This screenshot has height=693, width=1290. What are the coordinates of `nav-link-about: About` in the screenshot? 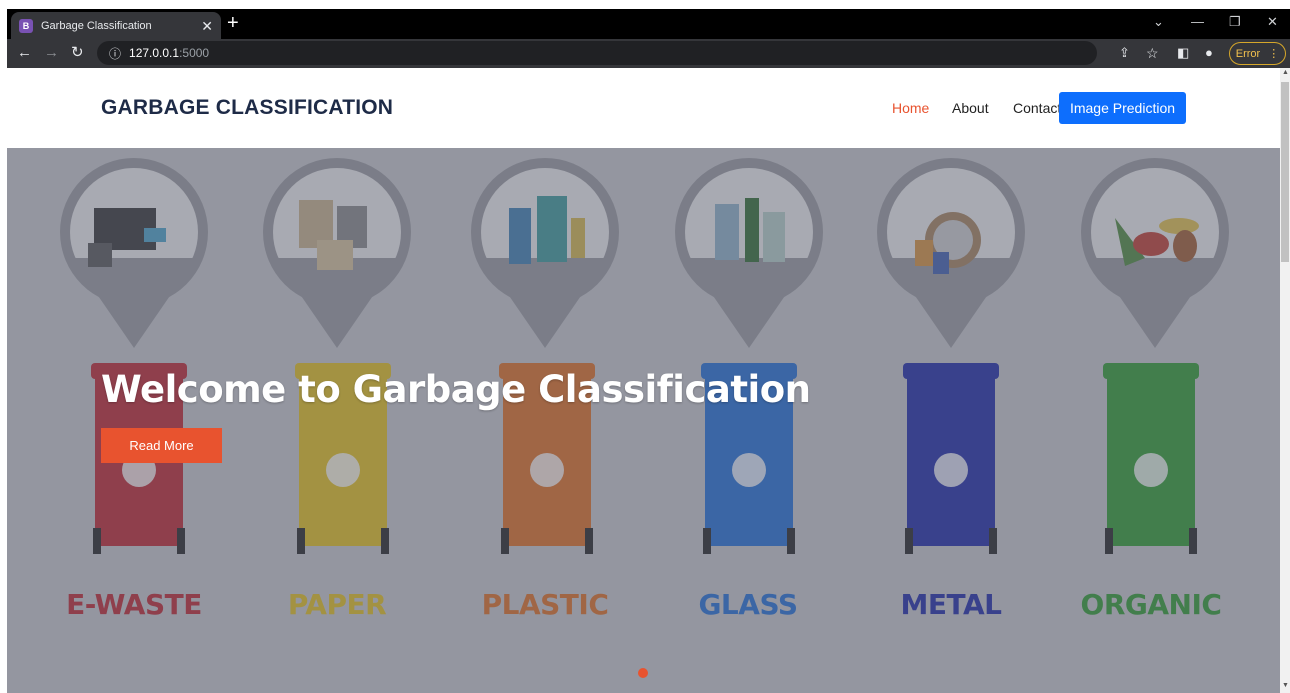 It's located at (970, 108).